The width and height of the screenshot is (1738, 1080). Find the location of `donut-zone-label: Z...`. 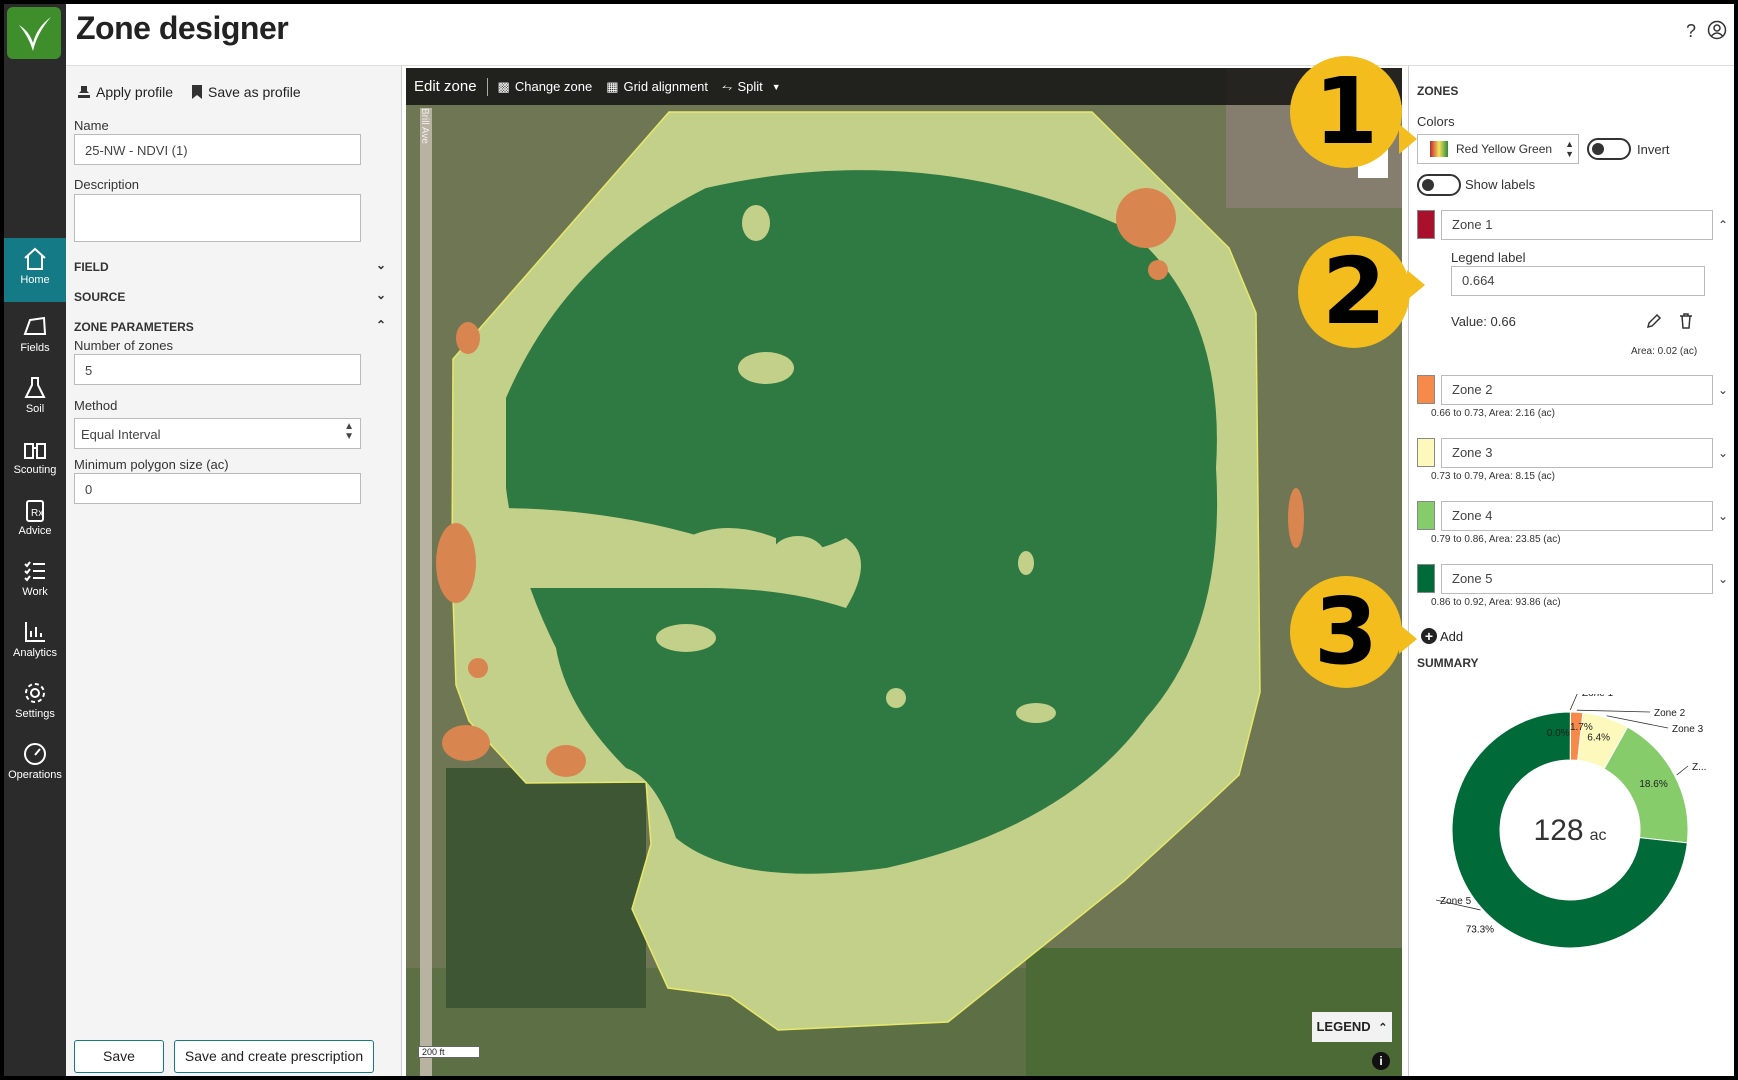

donut-zone-label: Z... is located at coordinates (1699, 767).